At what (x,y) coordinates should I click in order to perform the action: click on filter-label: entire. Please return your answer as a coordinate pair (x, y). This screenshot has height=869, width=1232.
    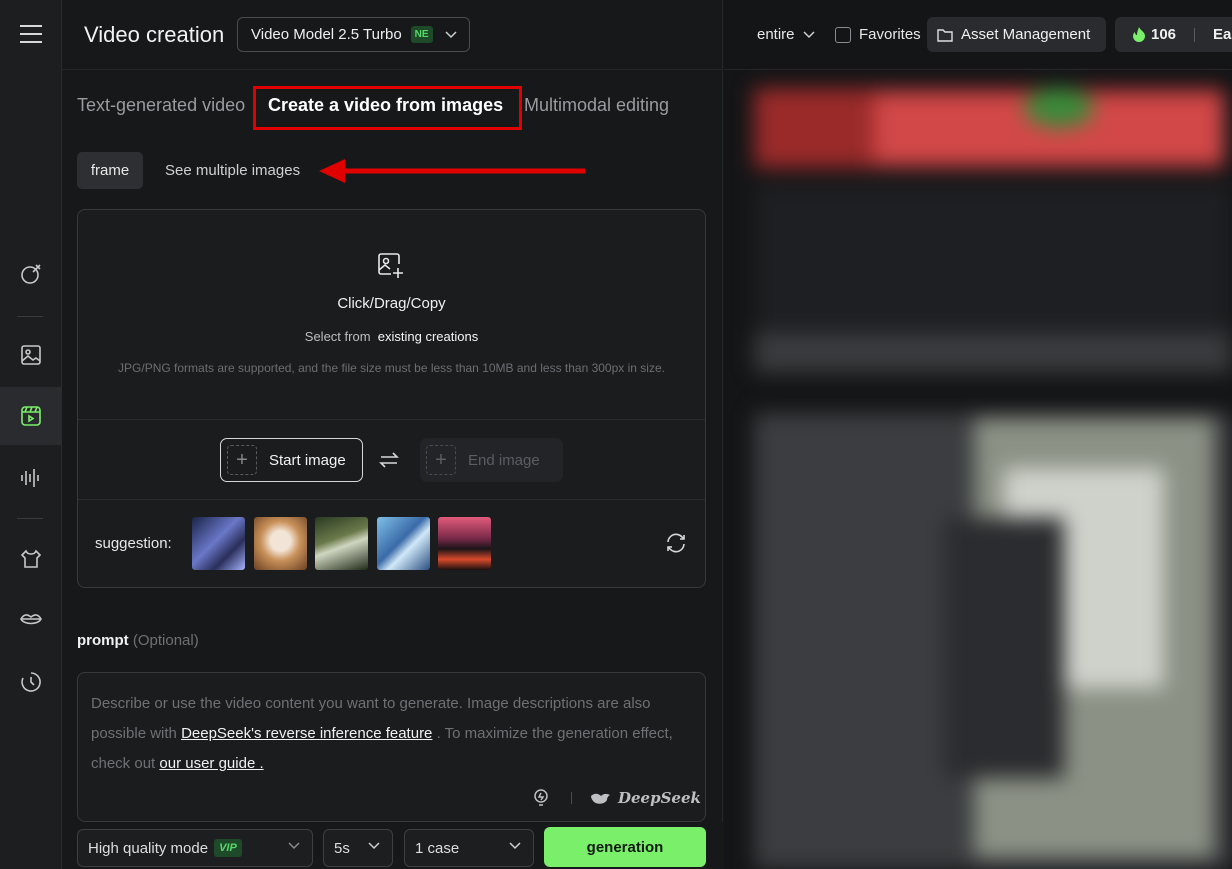
    Looking at the image, I should click on (776, 34).